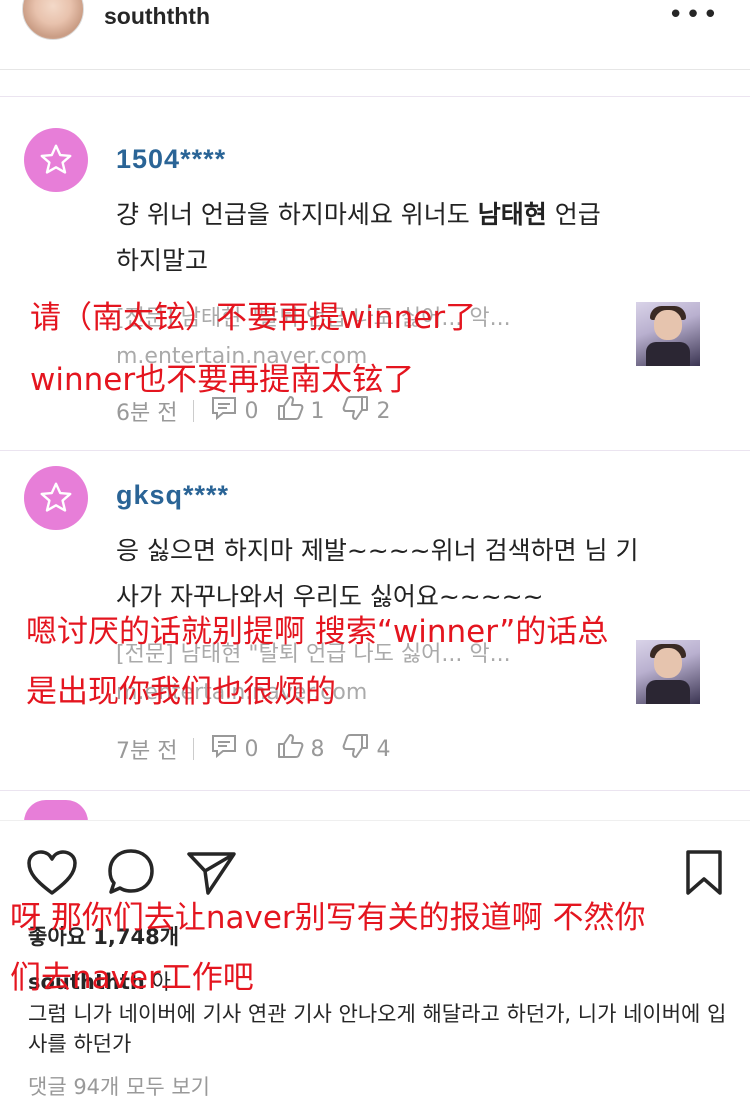 Image resolution: width=750 pixels, height=1110 pixels. Describe the element at coordinates (53, 20) in the screenshot. I see `profile-avatar` at that location.